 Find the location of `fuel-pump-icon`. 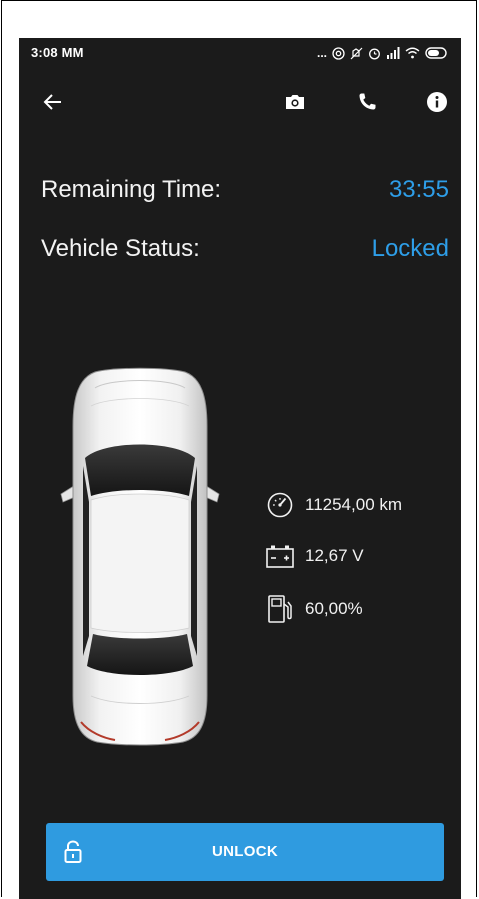

fuel-pump-icon is located at coordinates (280, 609).